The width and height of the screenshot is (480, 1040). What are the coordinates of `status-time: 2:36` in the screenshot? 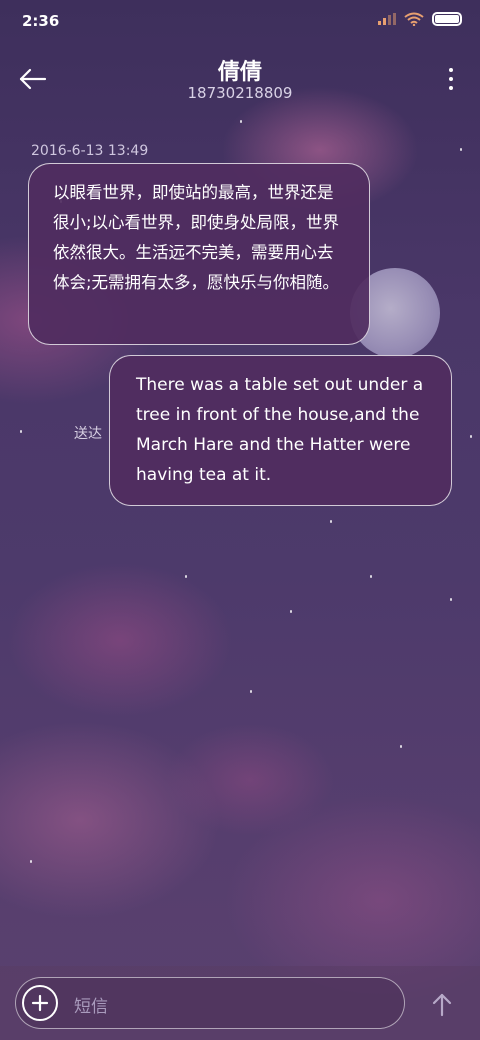 It's located at (41, 21).